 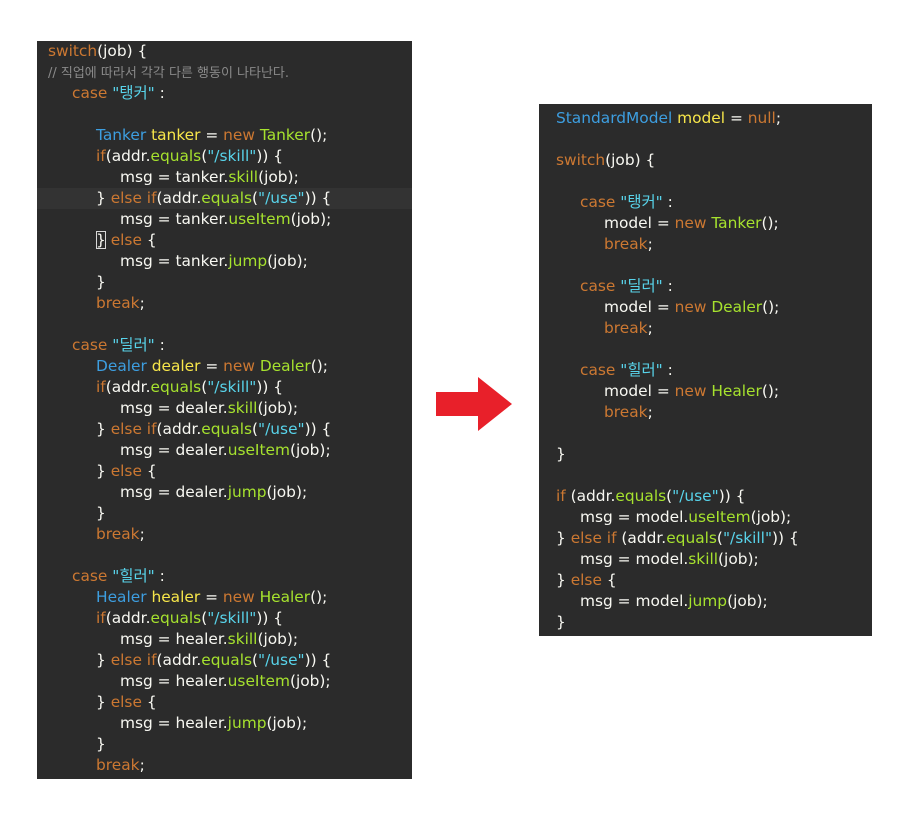 I want to click on code-line: Dealer dealer = new Dealer();, so click(x=224, y=366).